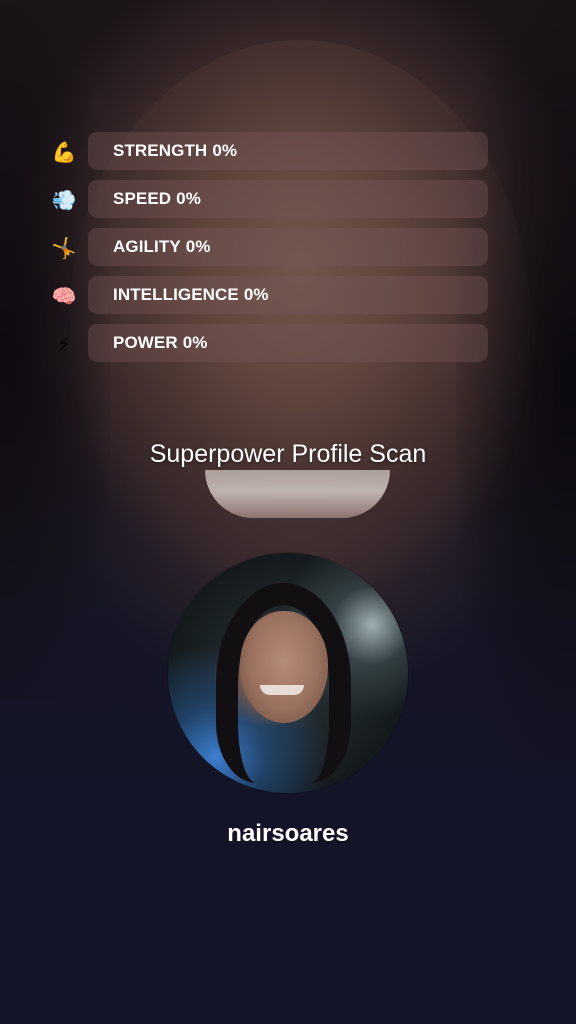  I want to click on stat-label: STRENGTH, so click(160, 150).